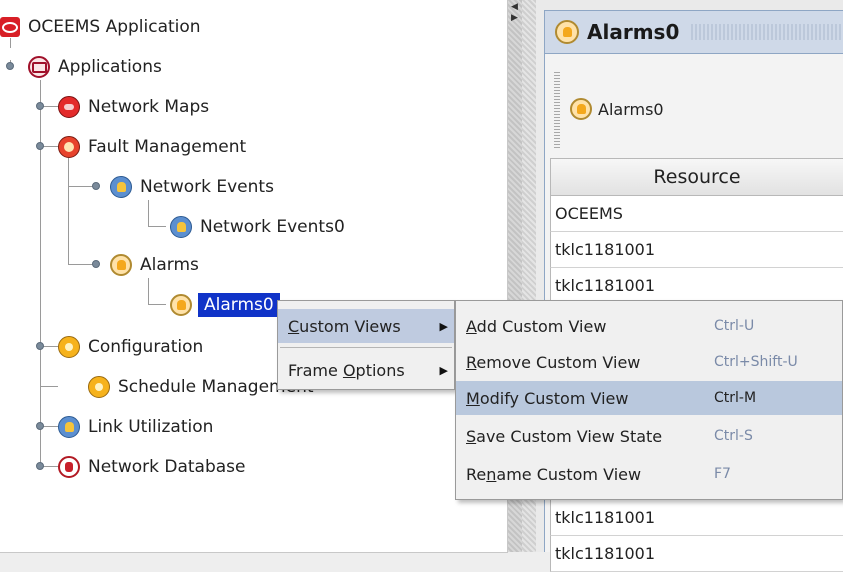 This screenshot has width=843, height=572. What do you see at coordinates (272, 227) in the screenshot?
I see `tree-node-label: Network Events0` at bounding box center [272, 227].